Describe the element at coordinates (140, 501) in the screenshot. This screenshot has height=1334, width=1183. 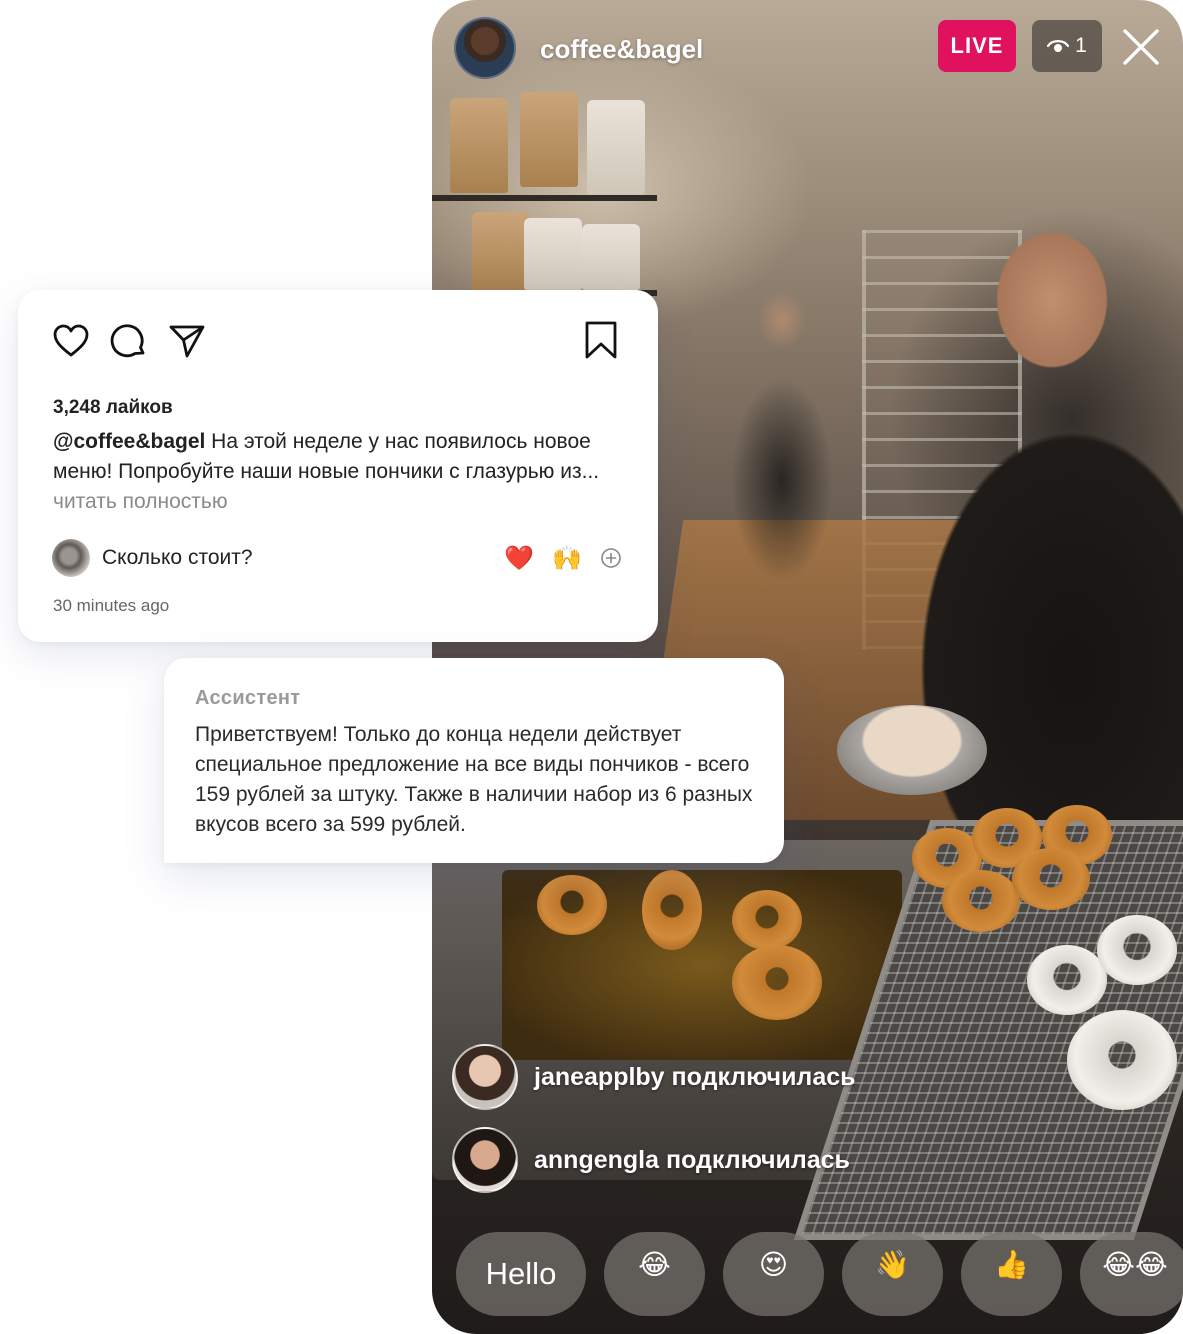
I see `read-more-link: читать полностью` at that location.